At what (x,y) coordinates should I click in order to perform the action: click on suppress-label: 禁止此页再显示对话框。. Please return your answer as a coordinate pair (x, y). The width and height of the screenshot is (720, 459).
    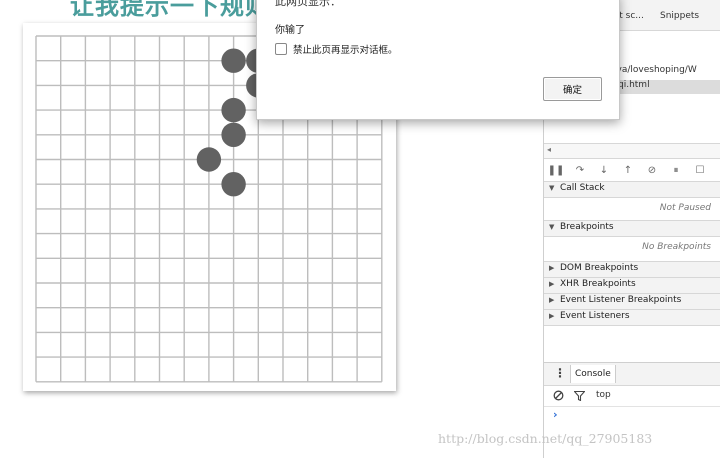
    Looking at the image, I should click on (345, 50).